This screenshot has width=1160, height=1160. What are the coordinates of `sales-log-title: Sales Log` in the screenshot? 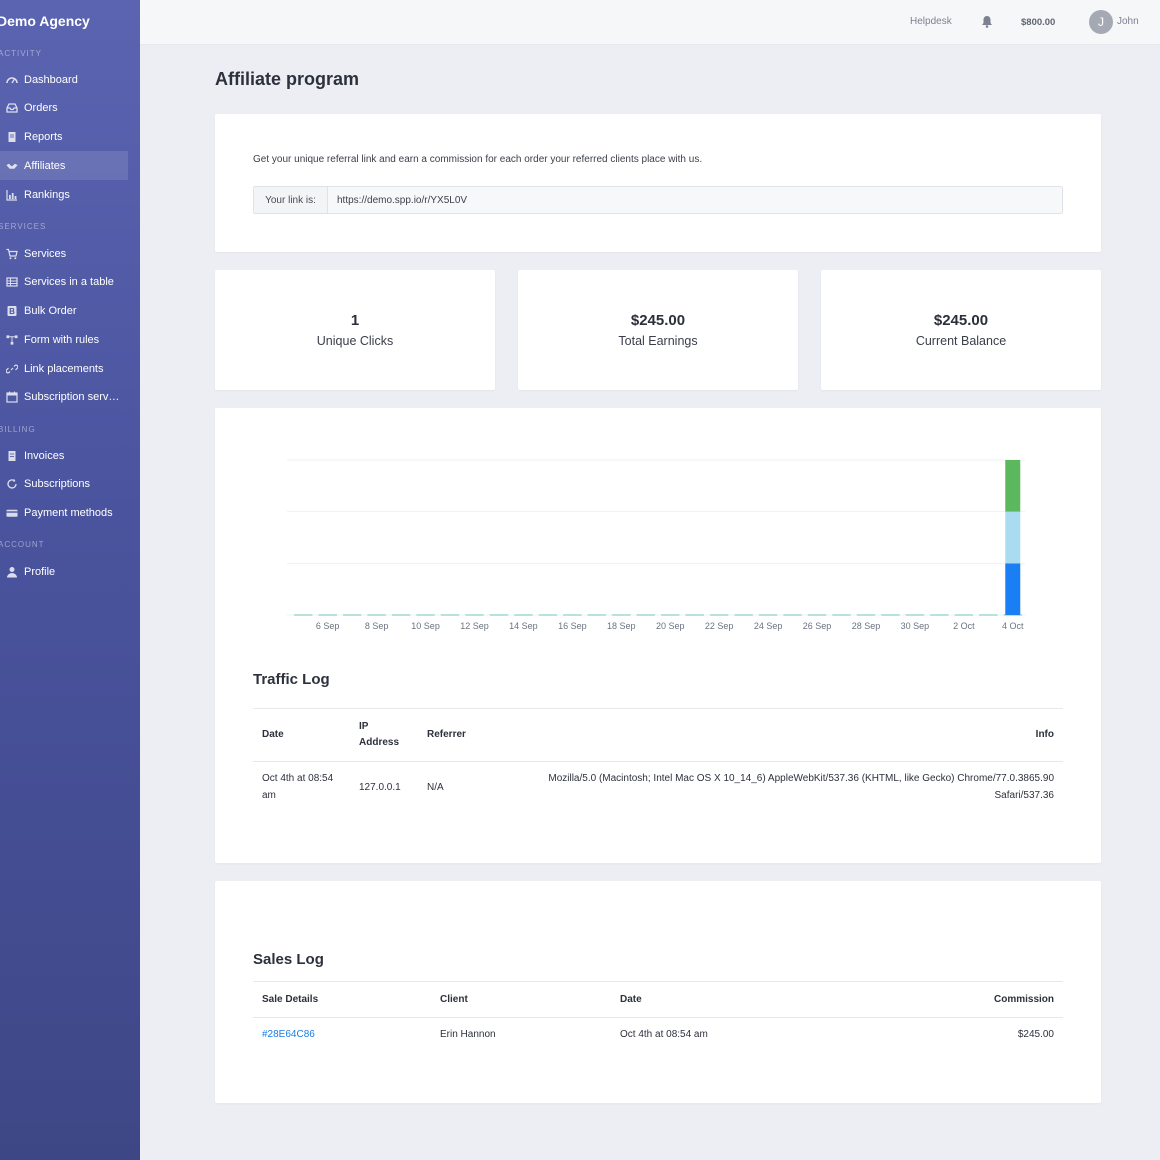 It's located at (288, 959).